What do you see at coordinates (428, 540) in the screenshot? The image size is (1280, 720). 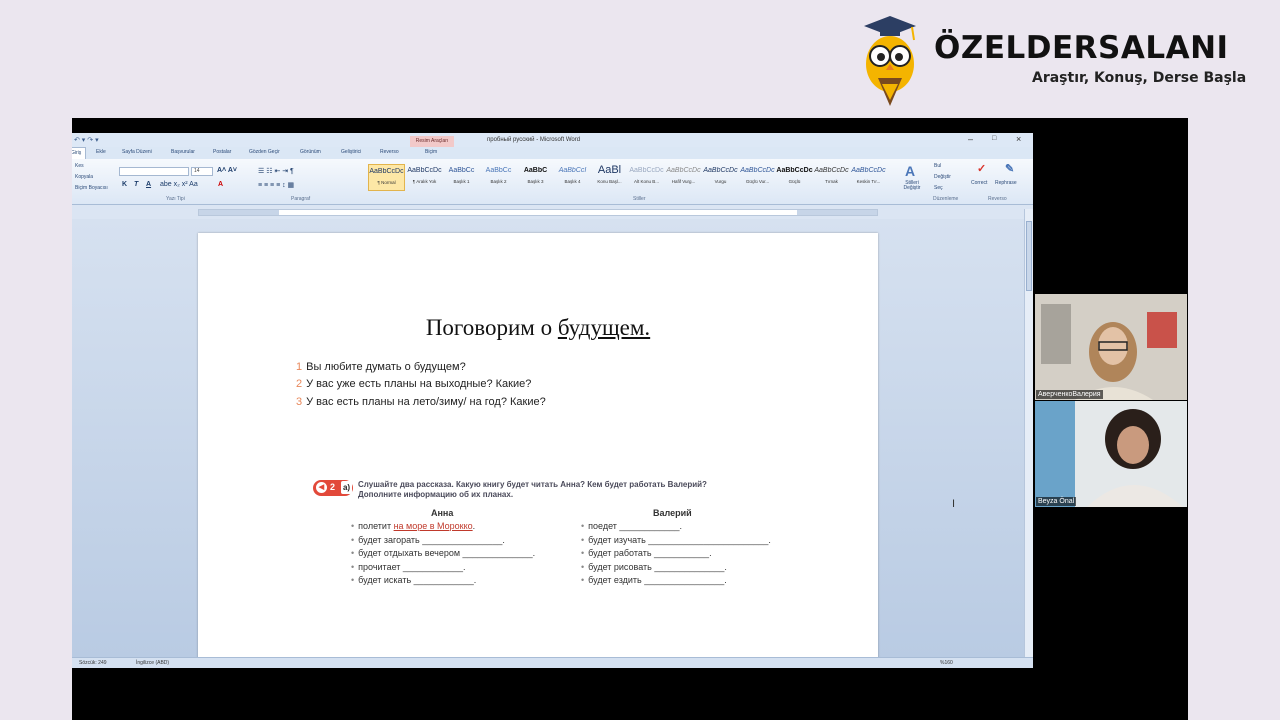 I see `anna-item: • будет загорать ________________.` at bounding box center [428, 540].